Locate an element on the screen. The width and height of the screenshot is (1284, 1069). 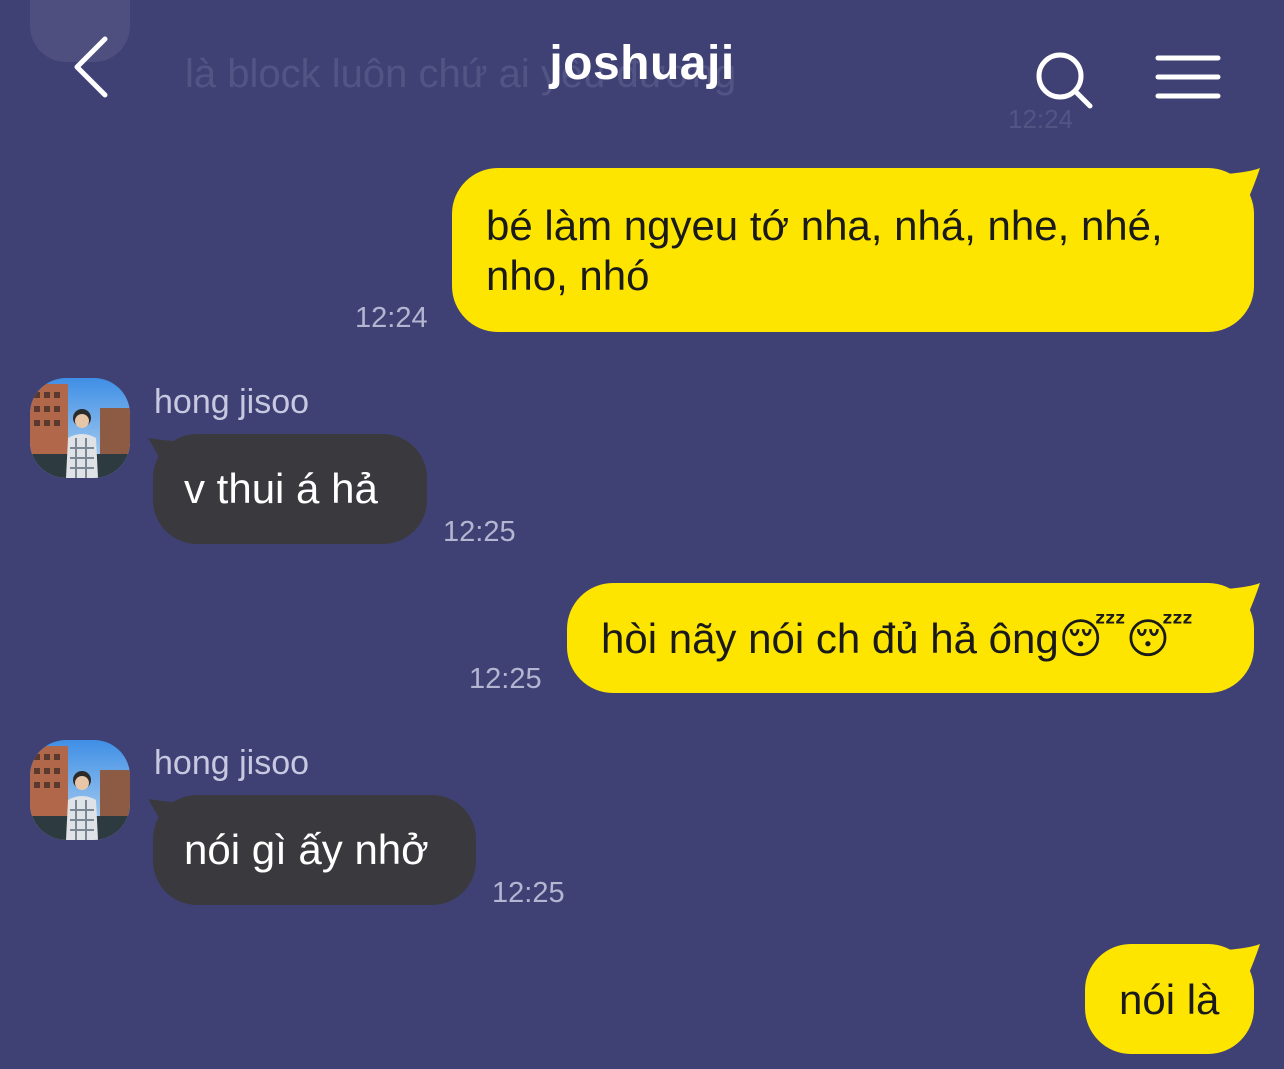
message-bubble-incoming: nói gì ấy nhở is located at coordinates (314, 850).